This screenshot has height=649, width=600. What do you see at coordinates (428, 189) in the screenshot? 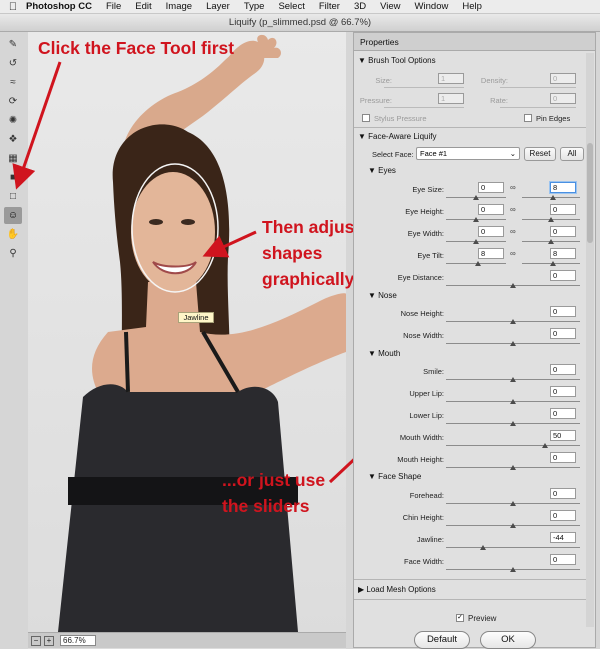
I see `eye-size-label: Eye Size:` at bounding box center [428, 189].